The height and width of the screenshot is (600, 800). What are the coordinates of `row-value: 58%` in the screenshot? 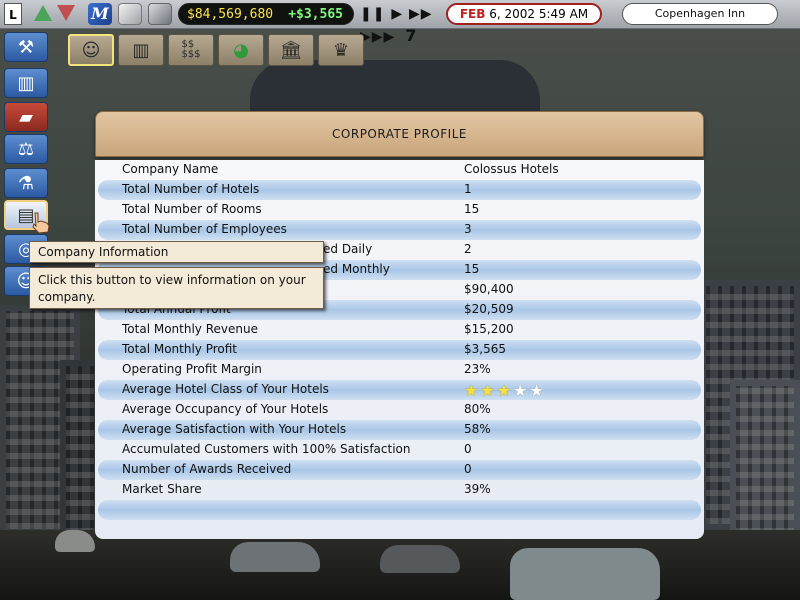 It's located at (477, 429).